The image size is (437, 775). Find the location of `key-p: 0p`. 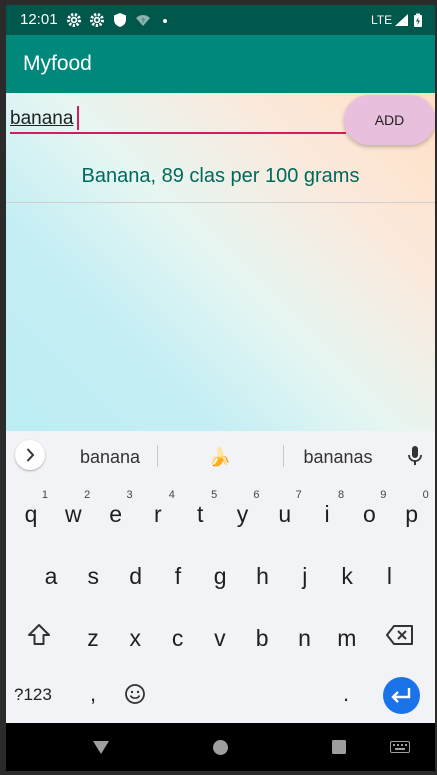

key-p: 0p is located at coordinates (412, 512).